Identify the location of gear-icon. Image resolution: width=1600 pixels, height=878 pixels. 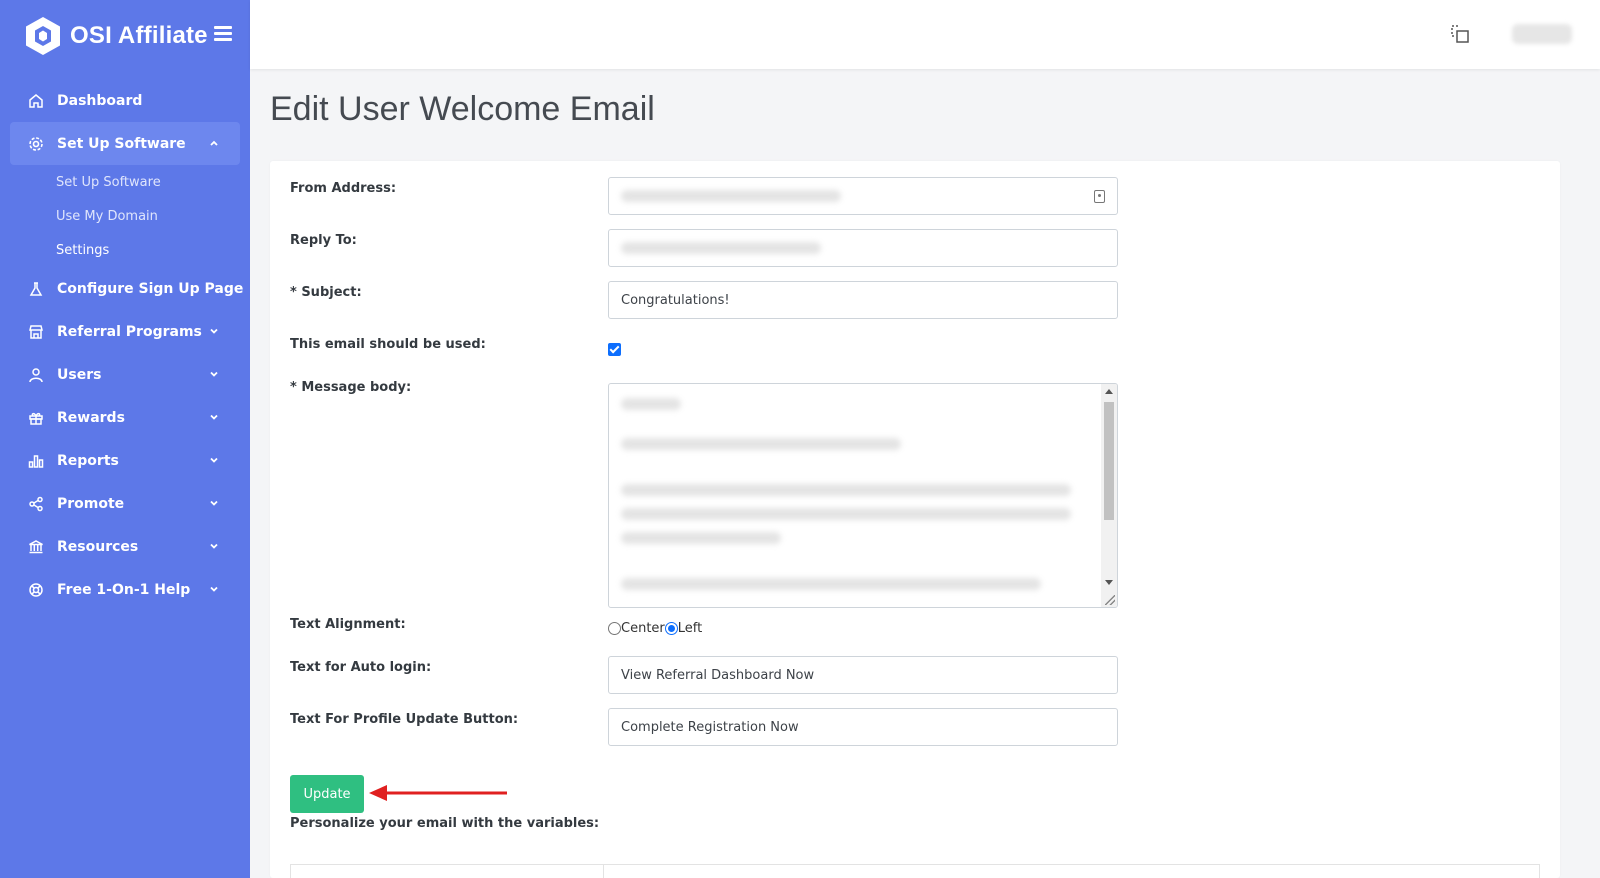
(36, 144).